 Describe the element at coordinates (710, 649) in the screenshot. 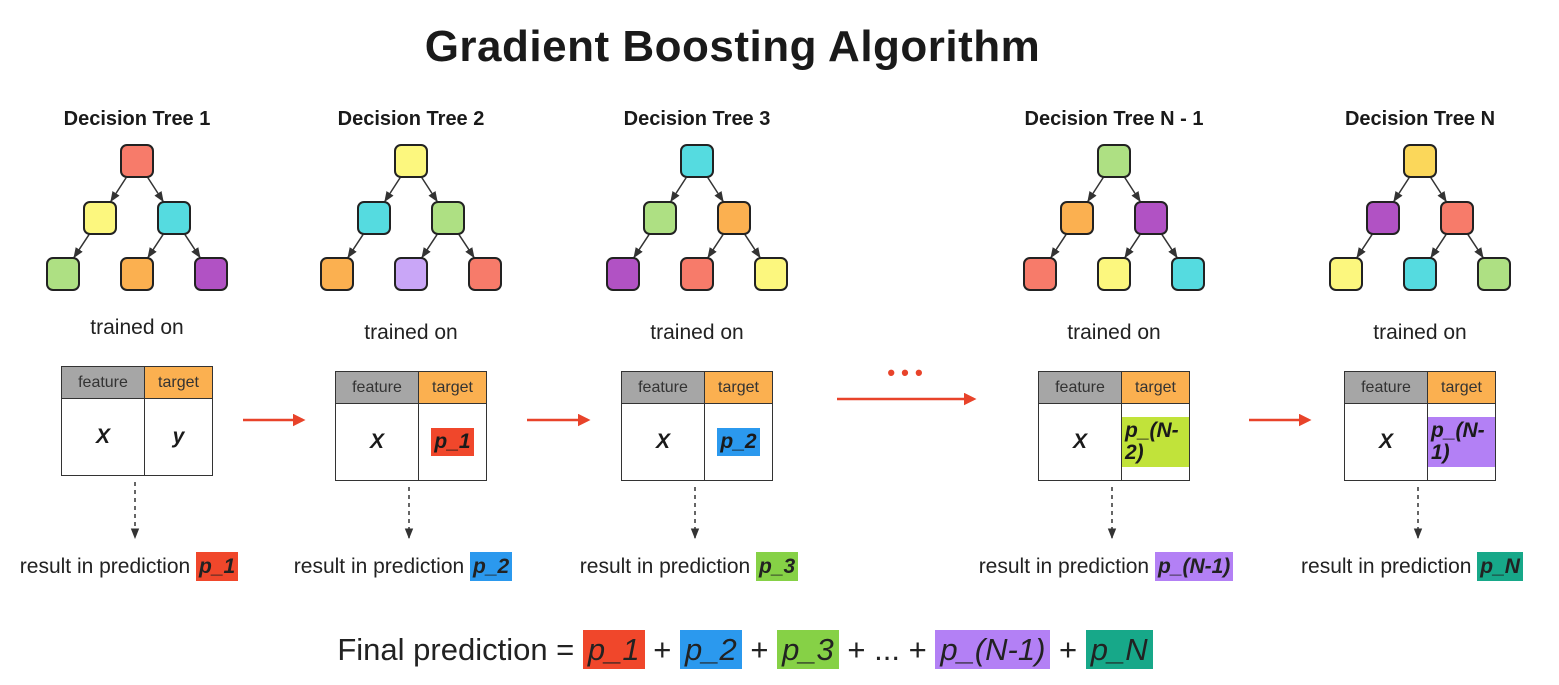

I see `final-term: p_2` at that location.